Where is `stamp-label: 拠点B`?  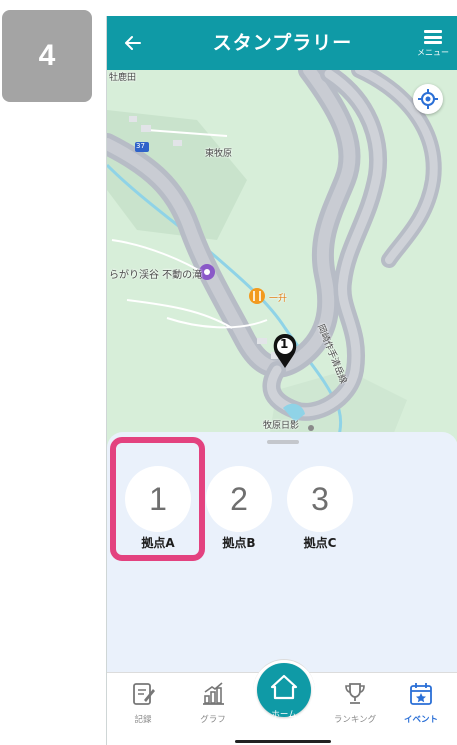 stamp-label: 拠点B is located at coordinates (239, 543).